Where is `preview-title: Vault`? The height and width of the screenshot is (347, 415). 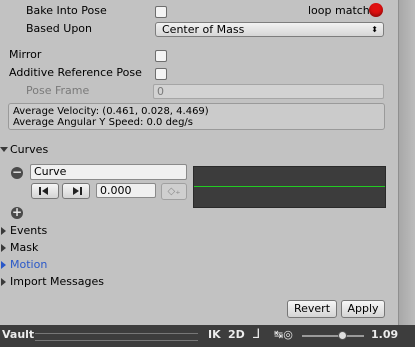
preview-title: Vault is located at coordinates (18, 334).